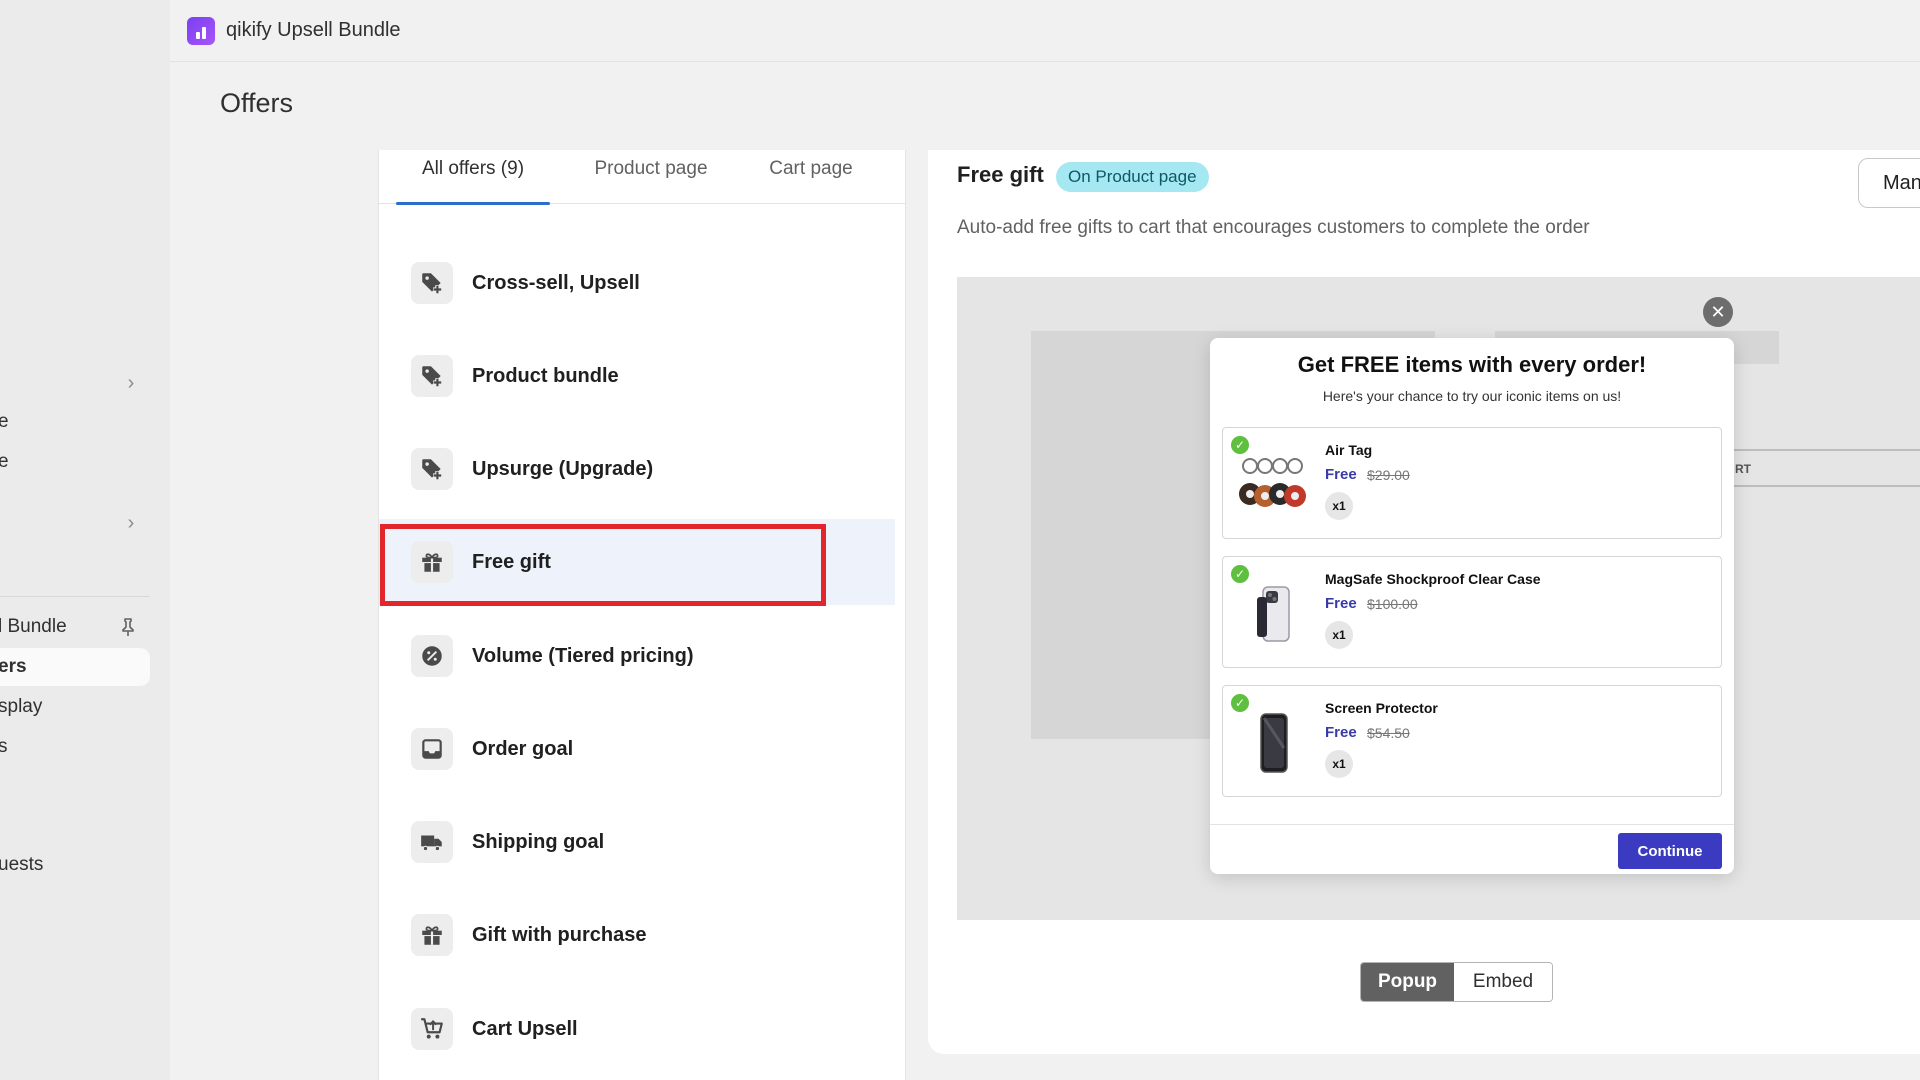 This screenshot has width=1920, height=1080. Describe the element at coordinates (75, 596) in the screenshot. I see `nav-divider` at that location.